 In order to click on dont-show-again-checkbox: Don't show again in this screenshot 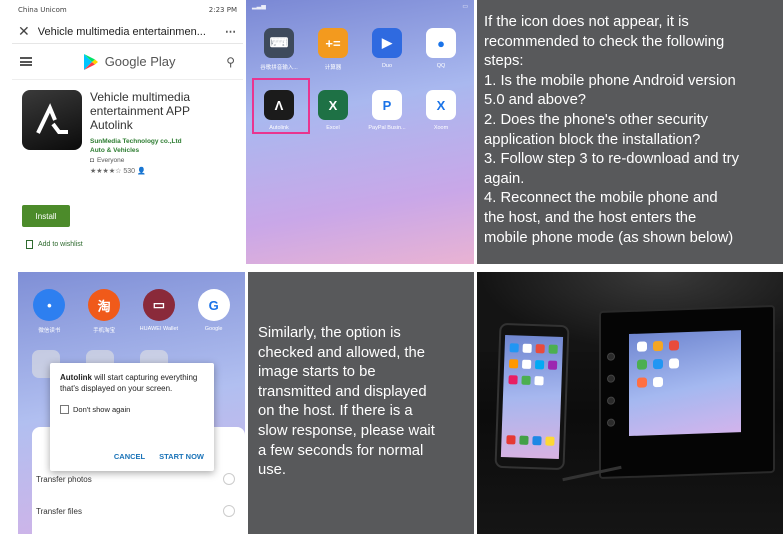, I will do `click(132, 409)`.